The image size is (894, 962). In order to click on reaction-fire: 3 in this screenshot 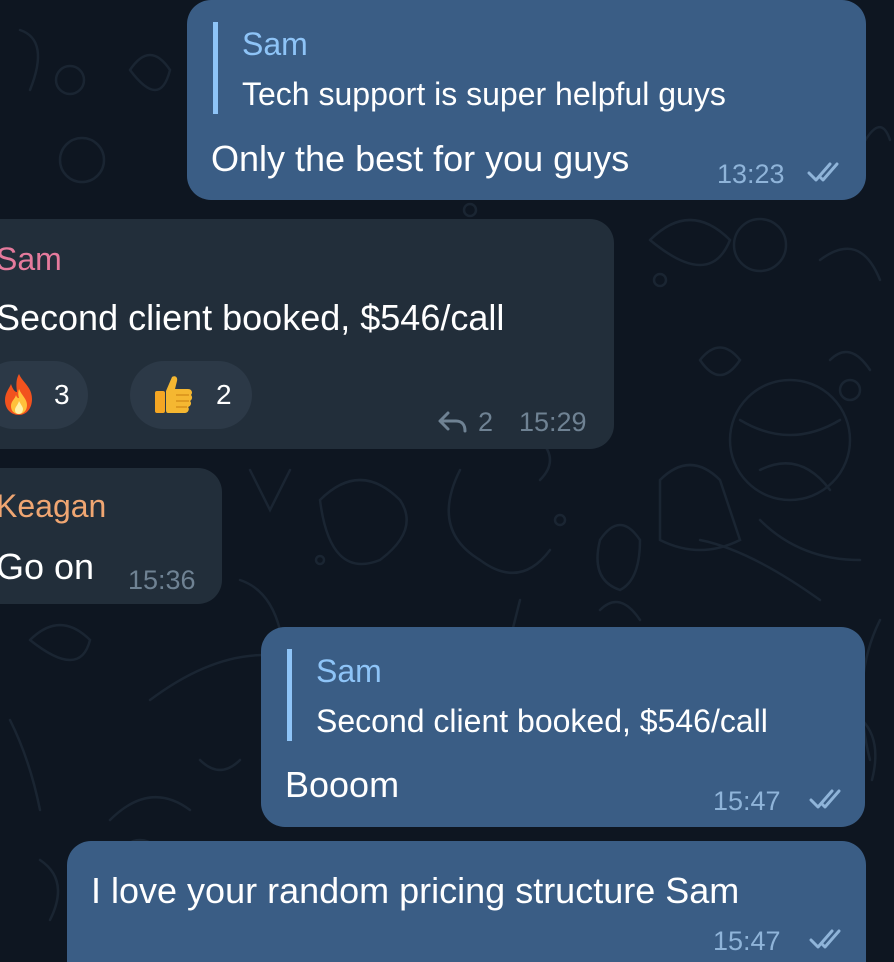, I will do `click(44, 395)`.